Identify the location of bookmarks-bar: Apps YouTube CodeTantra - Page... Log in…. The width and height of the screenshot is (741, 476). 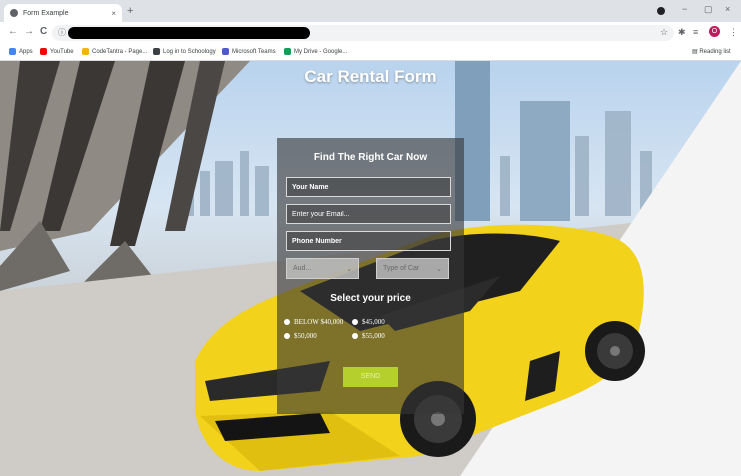
(370, 52).